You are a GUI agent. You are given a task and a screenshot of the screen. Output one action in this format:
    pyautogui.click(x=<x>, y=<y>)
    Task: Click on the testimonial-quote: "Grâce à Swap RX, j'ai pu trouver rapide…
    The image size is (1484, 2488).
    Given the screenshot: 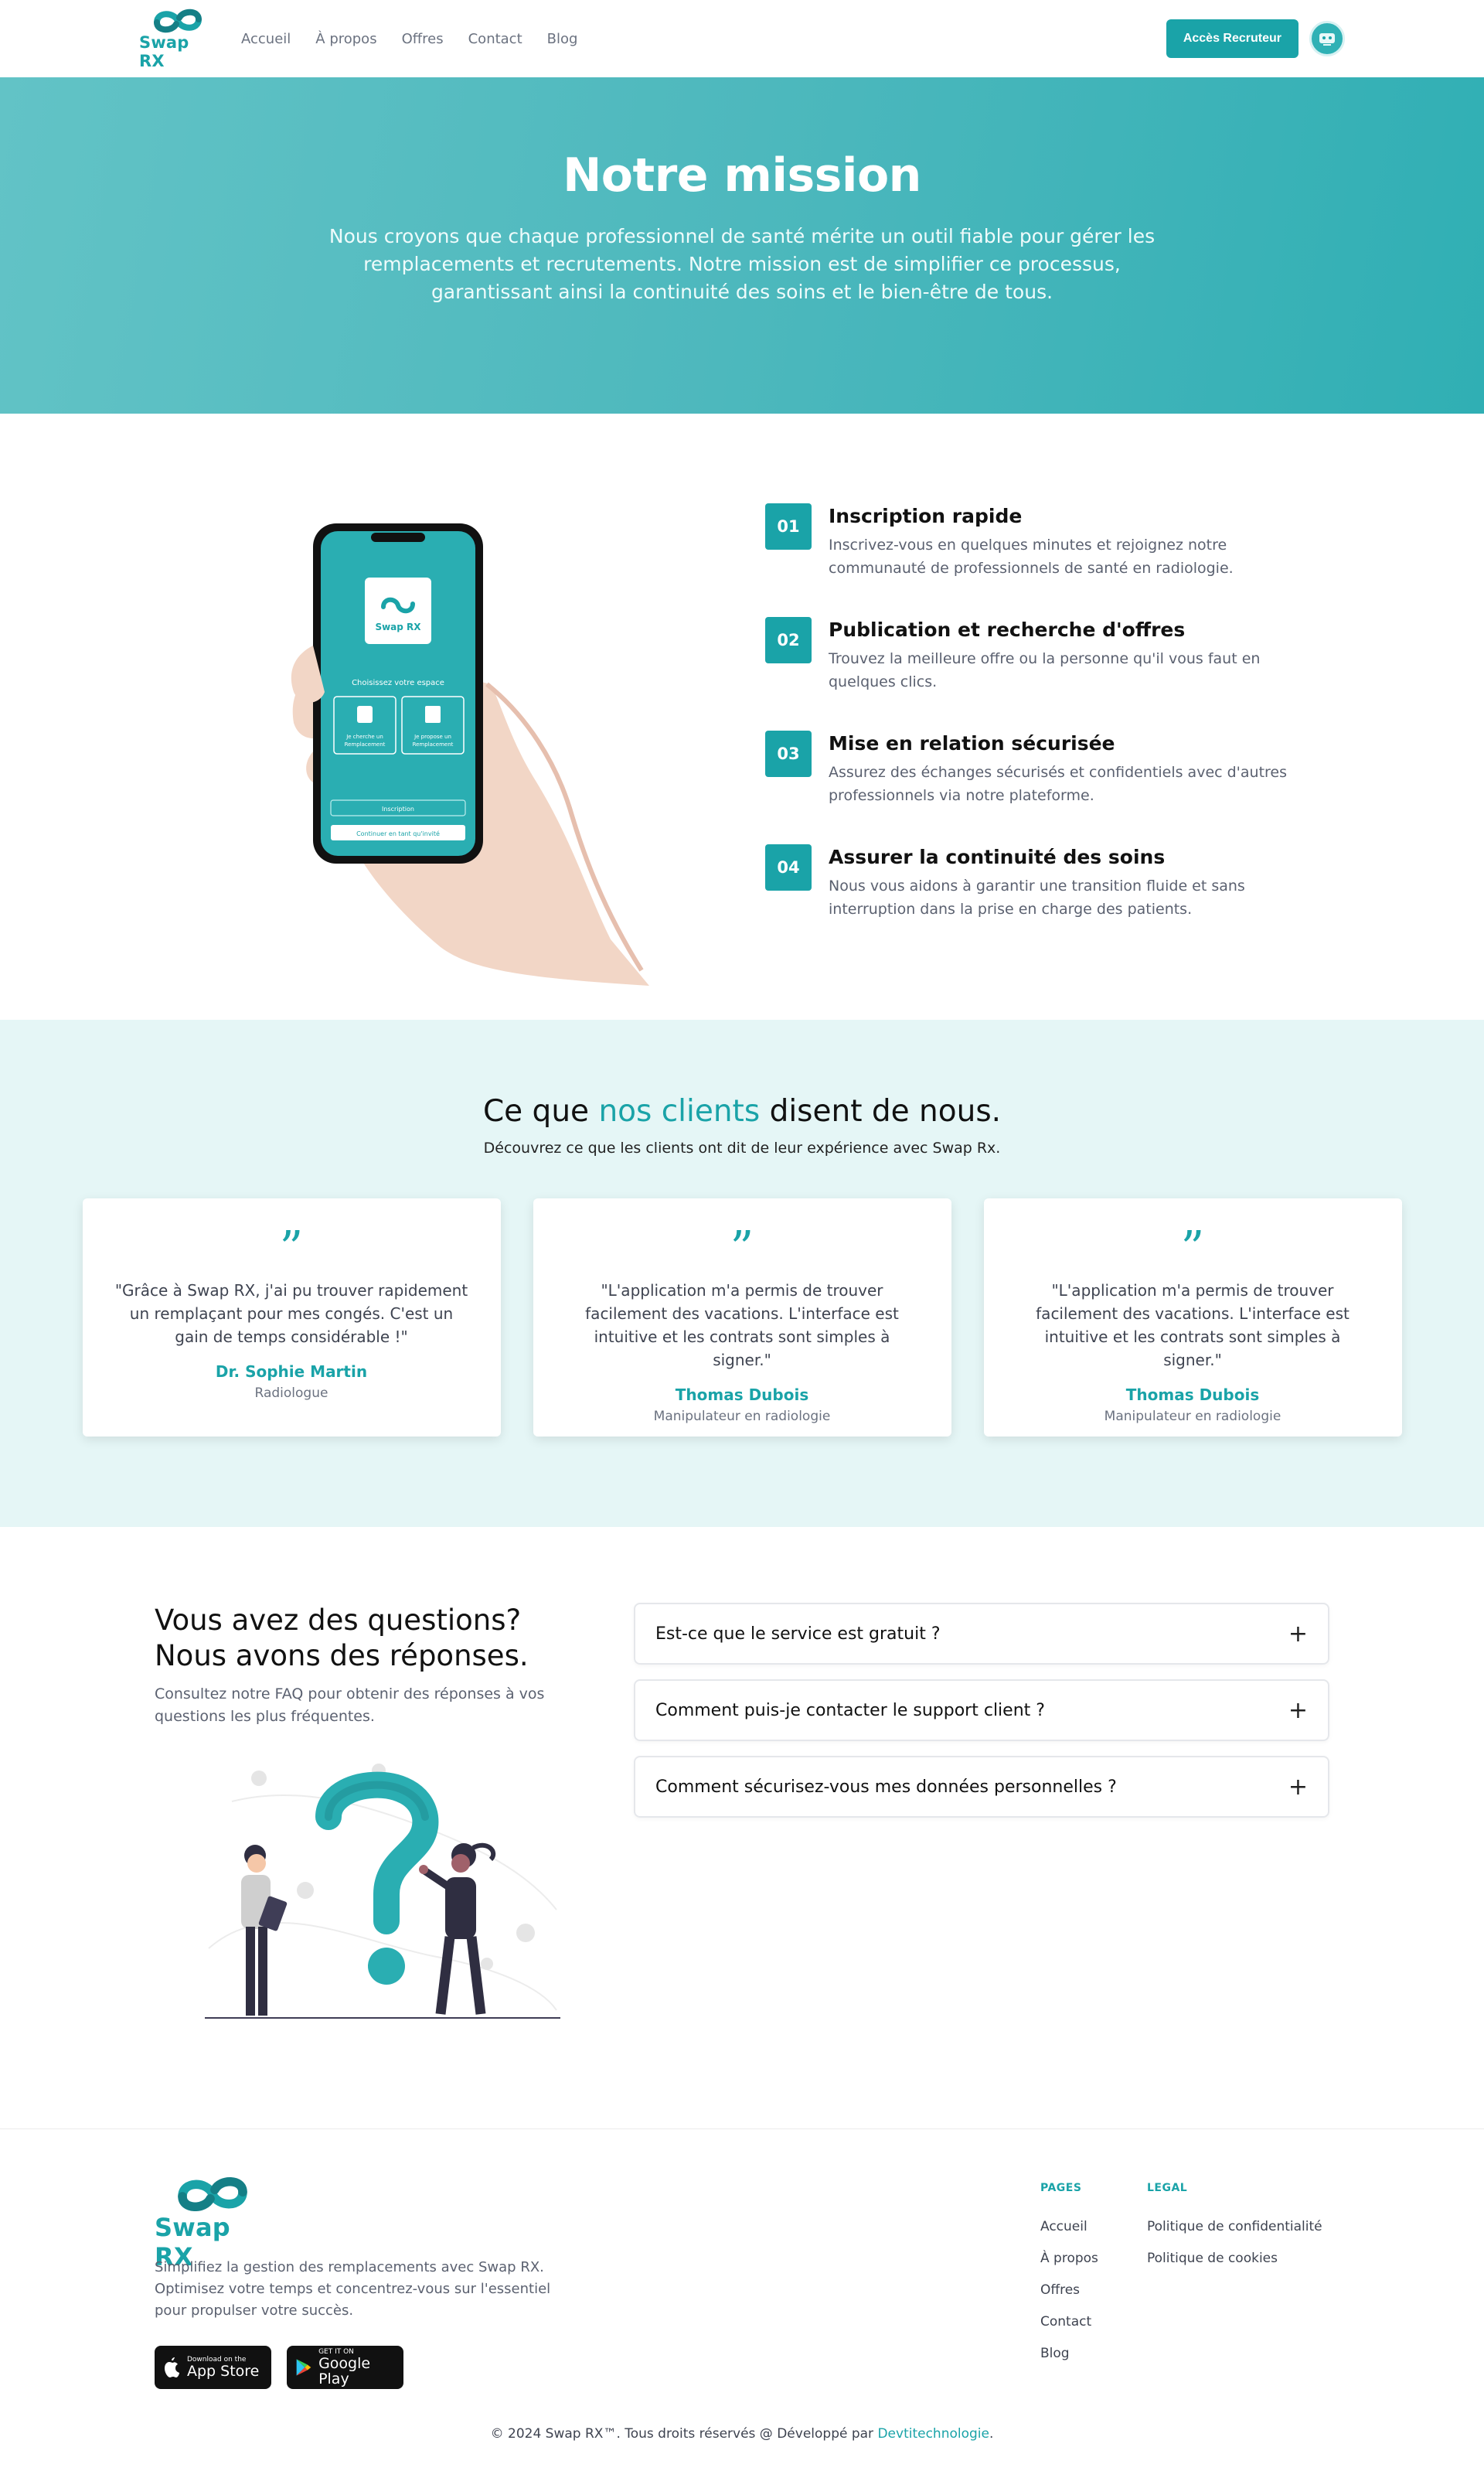 What is the action you would take?
    pyautogui.click(x=291, y=1313)
    